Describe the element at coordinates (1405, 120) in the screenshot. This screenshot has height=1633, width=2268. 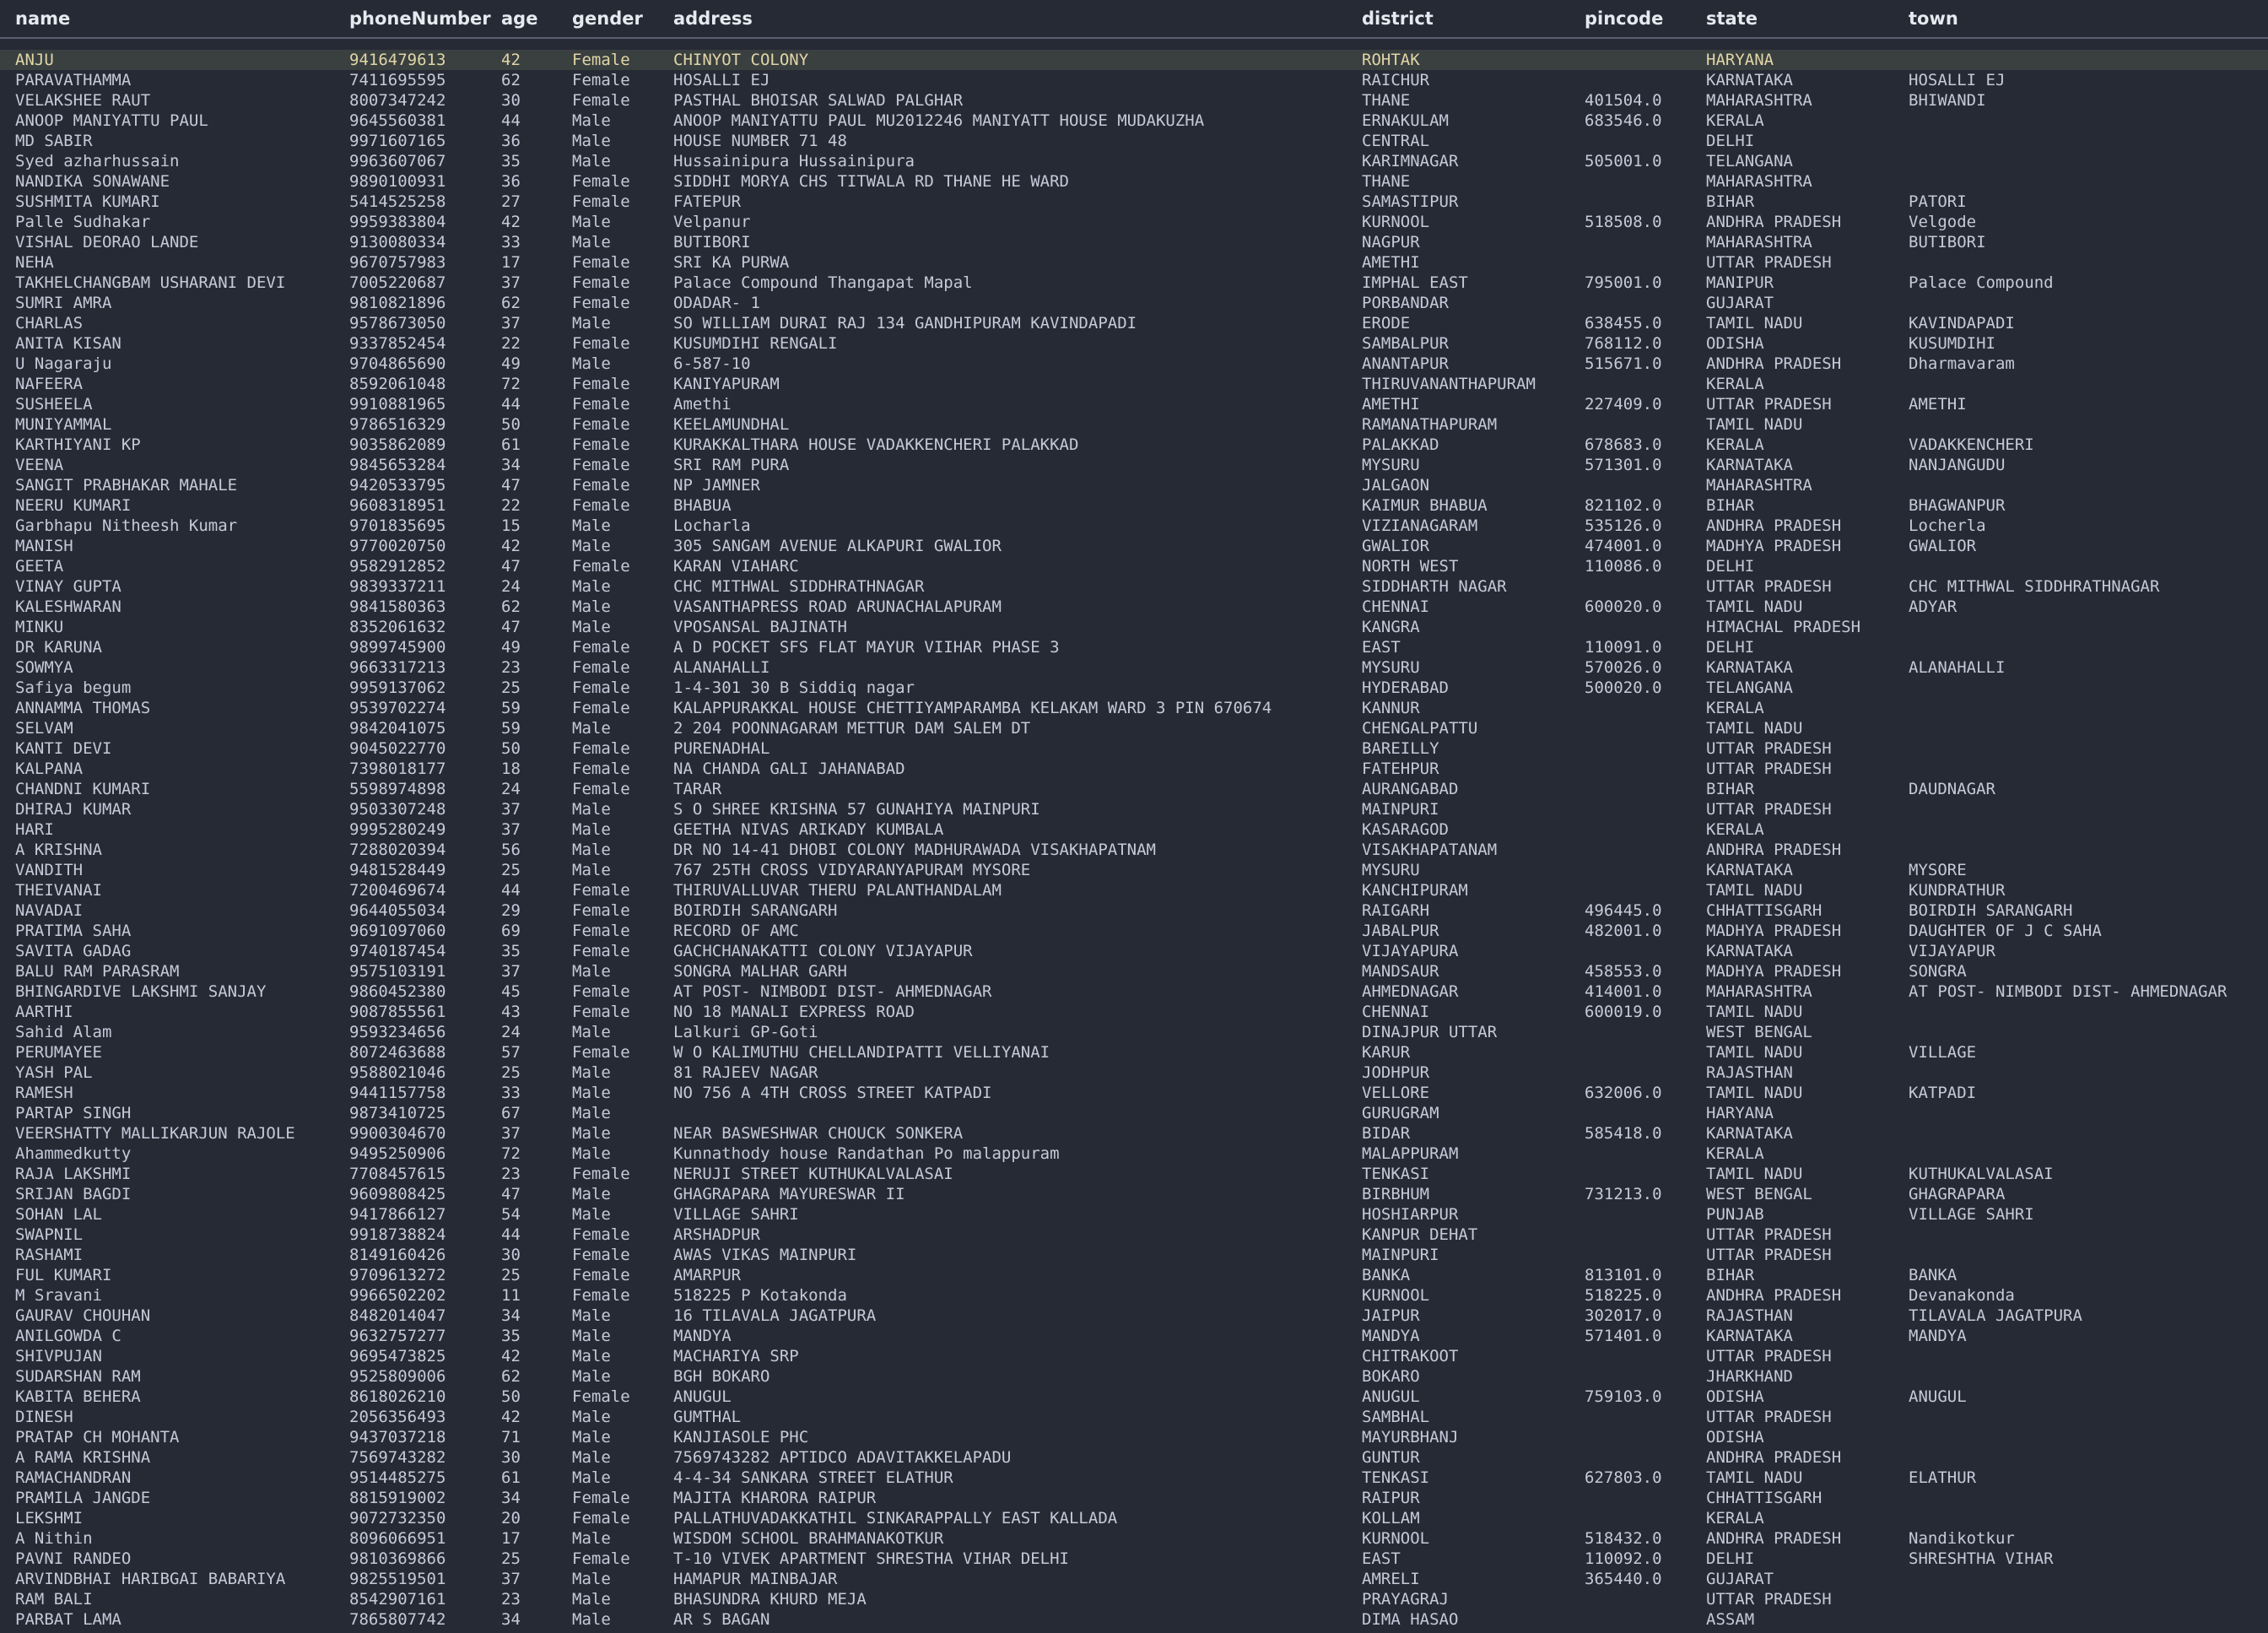
I see `cell-district: ERNAKULAM` at that location.